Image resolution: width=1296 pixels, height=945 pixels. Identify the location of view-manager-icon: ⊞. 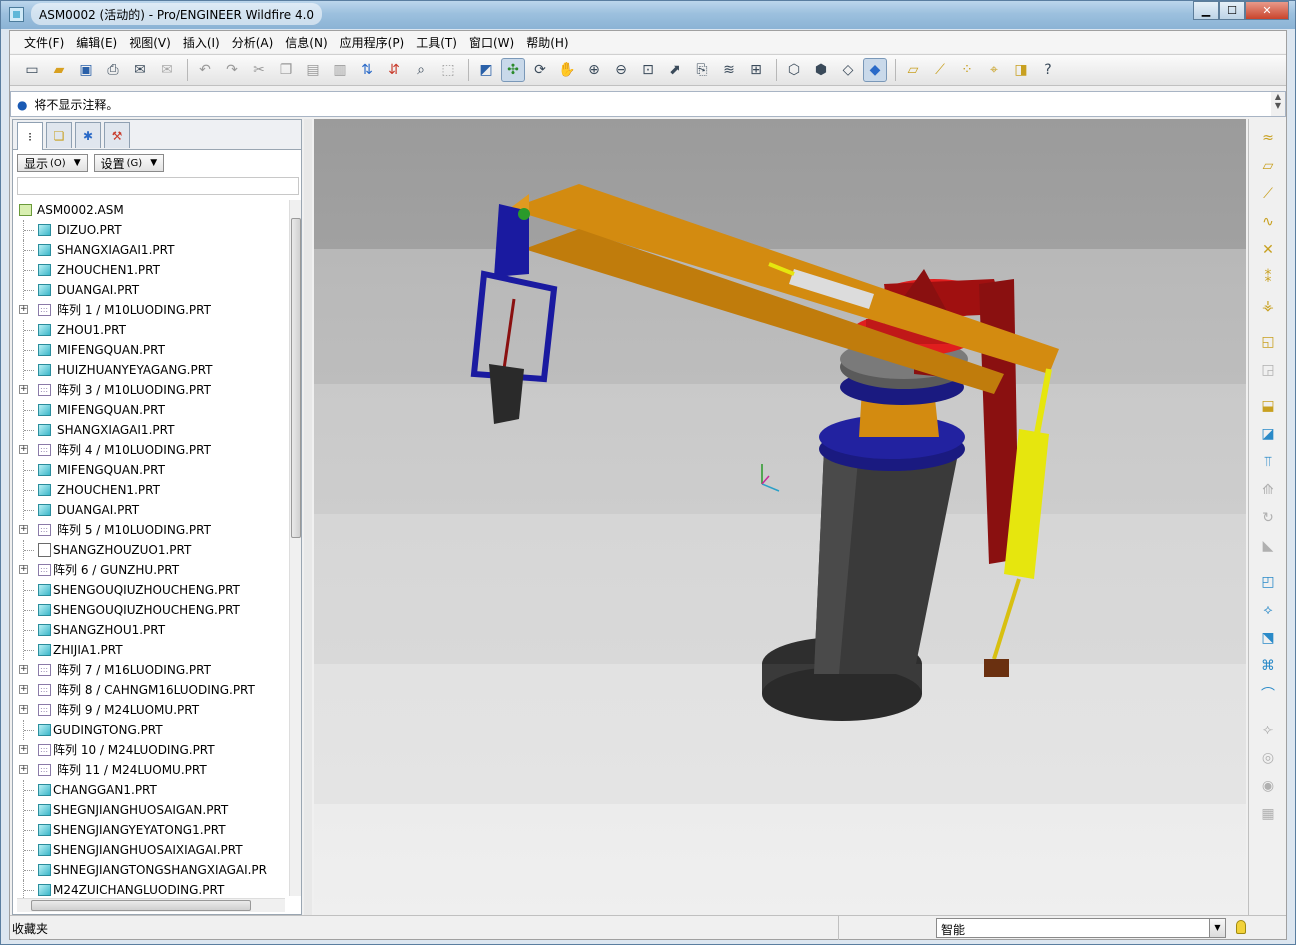
(756, 70).